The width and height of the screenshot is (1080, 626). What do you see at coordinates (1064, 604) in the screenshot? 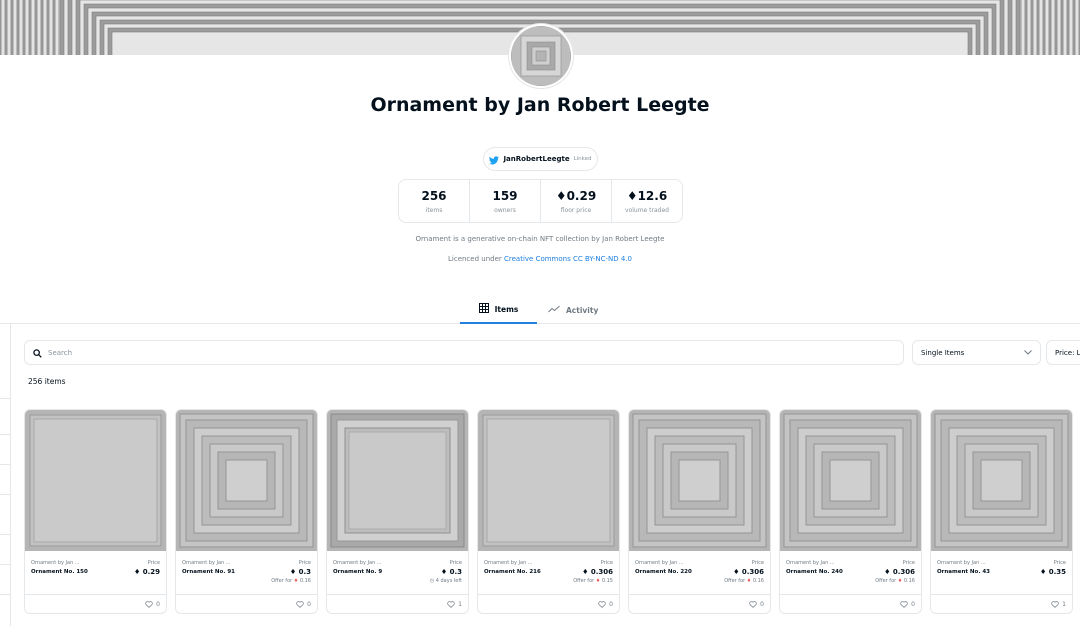
I see `like-count: 1` at bounding box center [1064, 604].